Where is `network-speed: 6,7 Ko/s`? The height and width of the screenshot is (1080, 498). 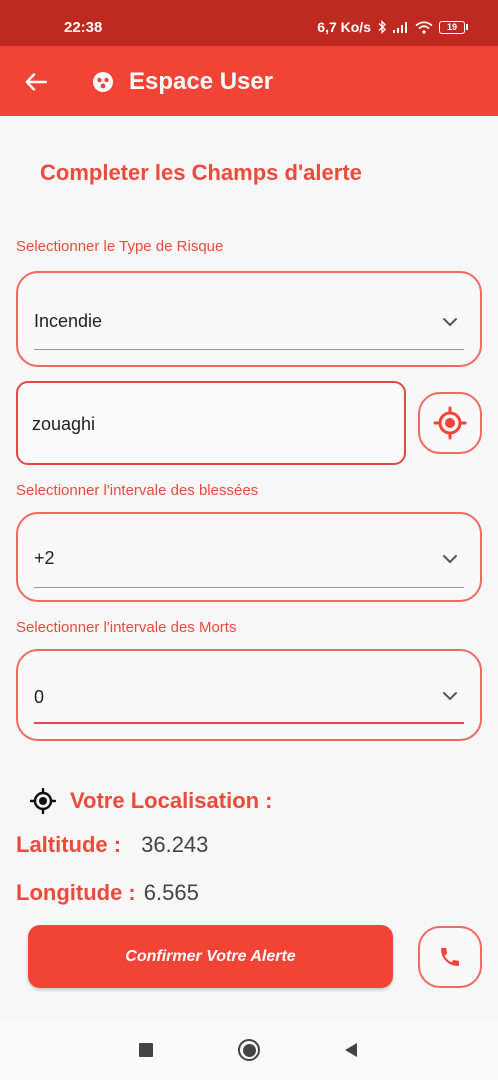
network-speed: 6,7 Ko/s is located at coordinates (344, 27).